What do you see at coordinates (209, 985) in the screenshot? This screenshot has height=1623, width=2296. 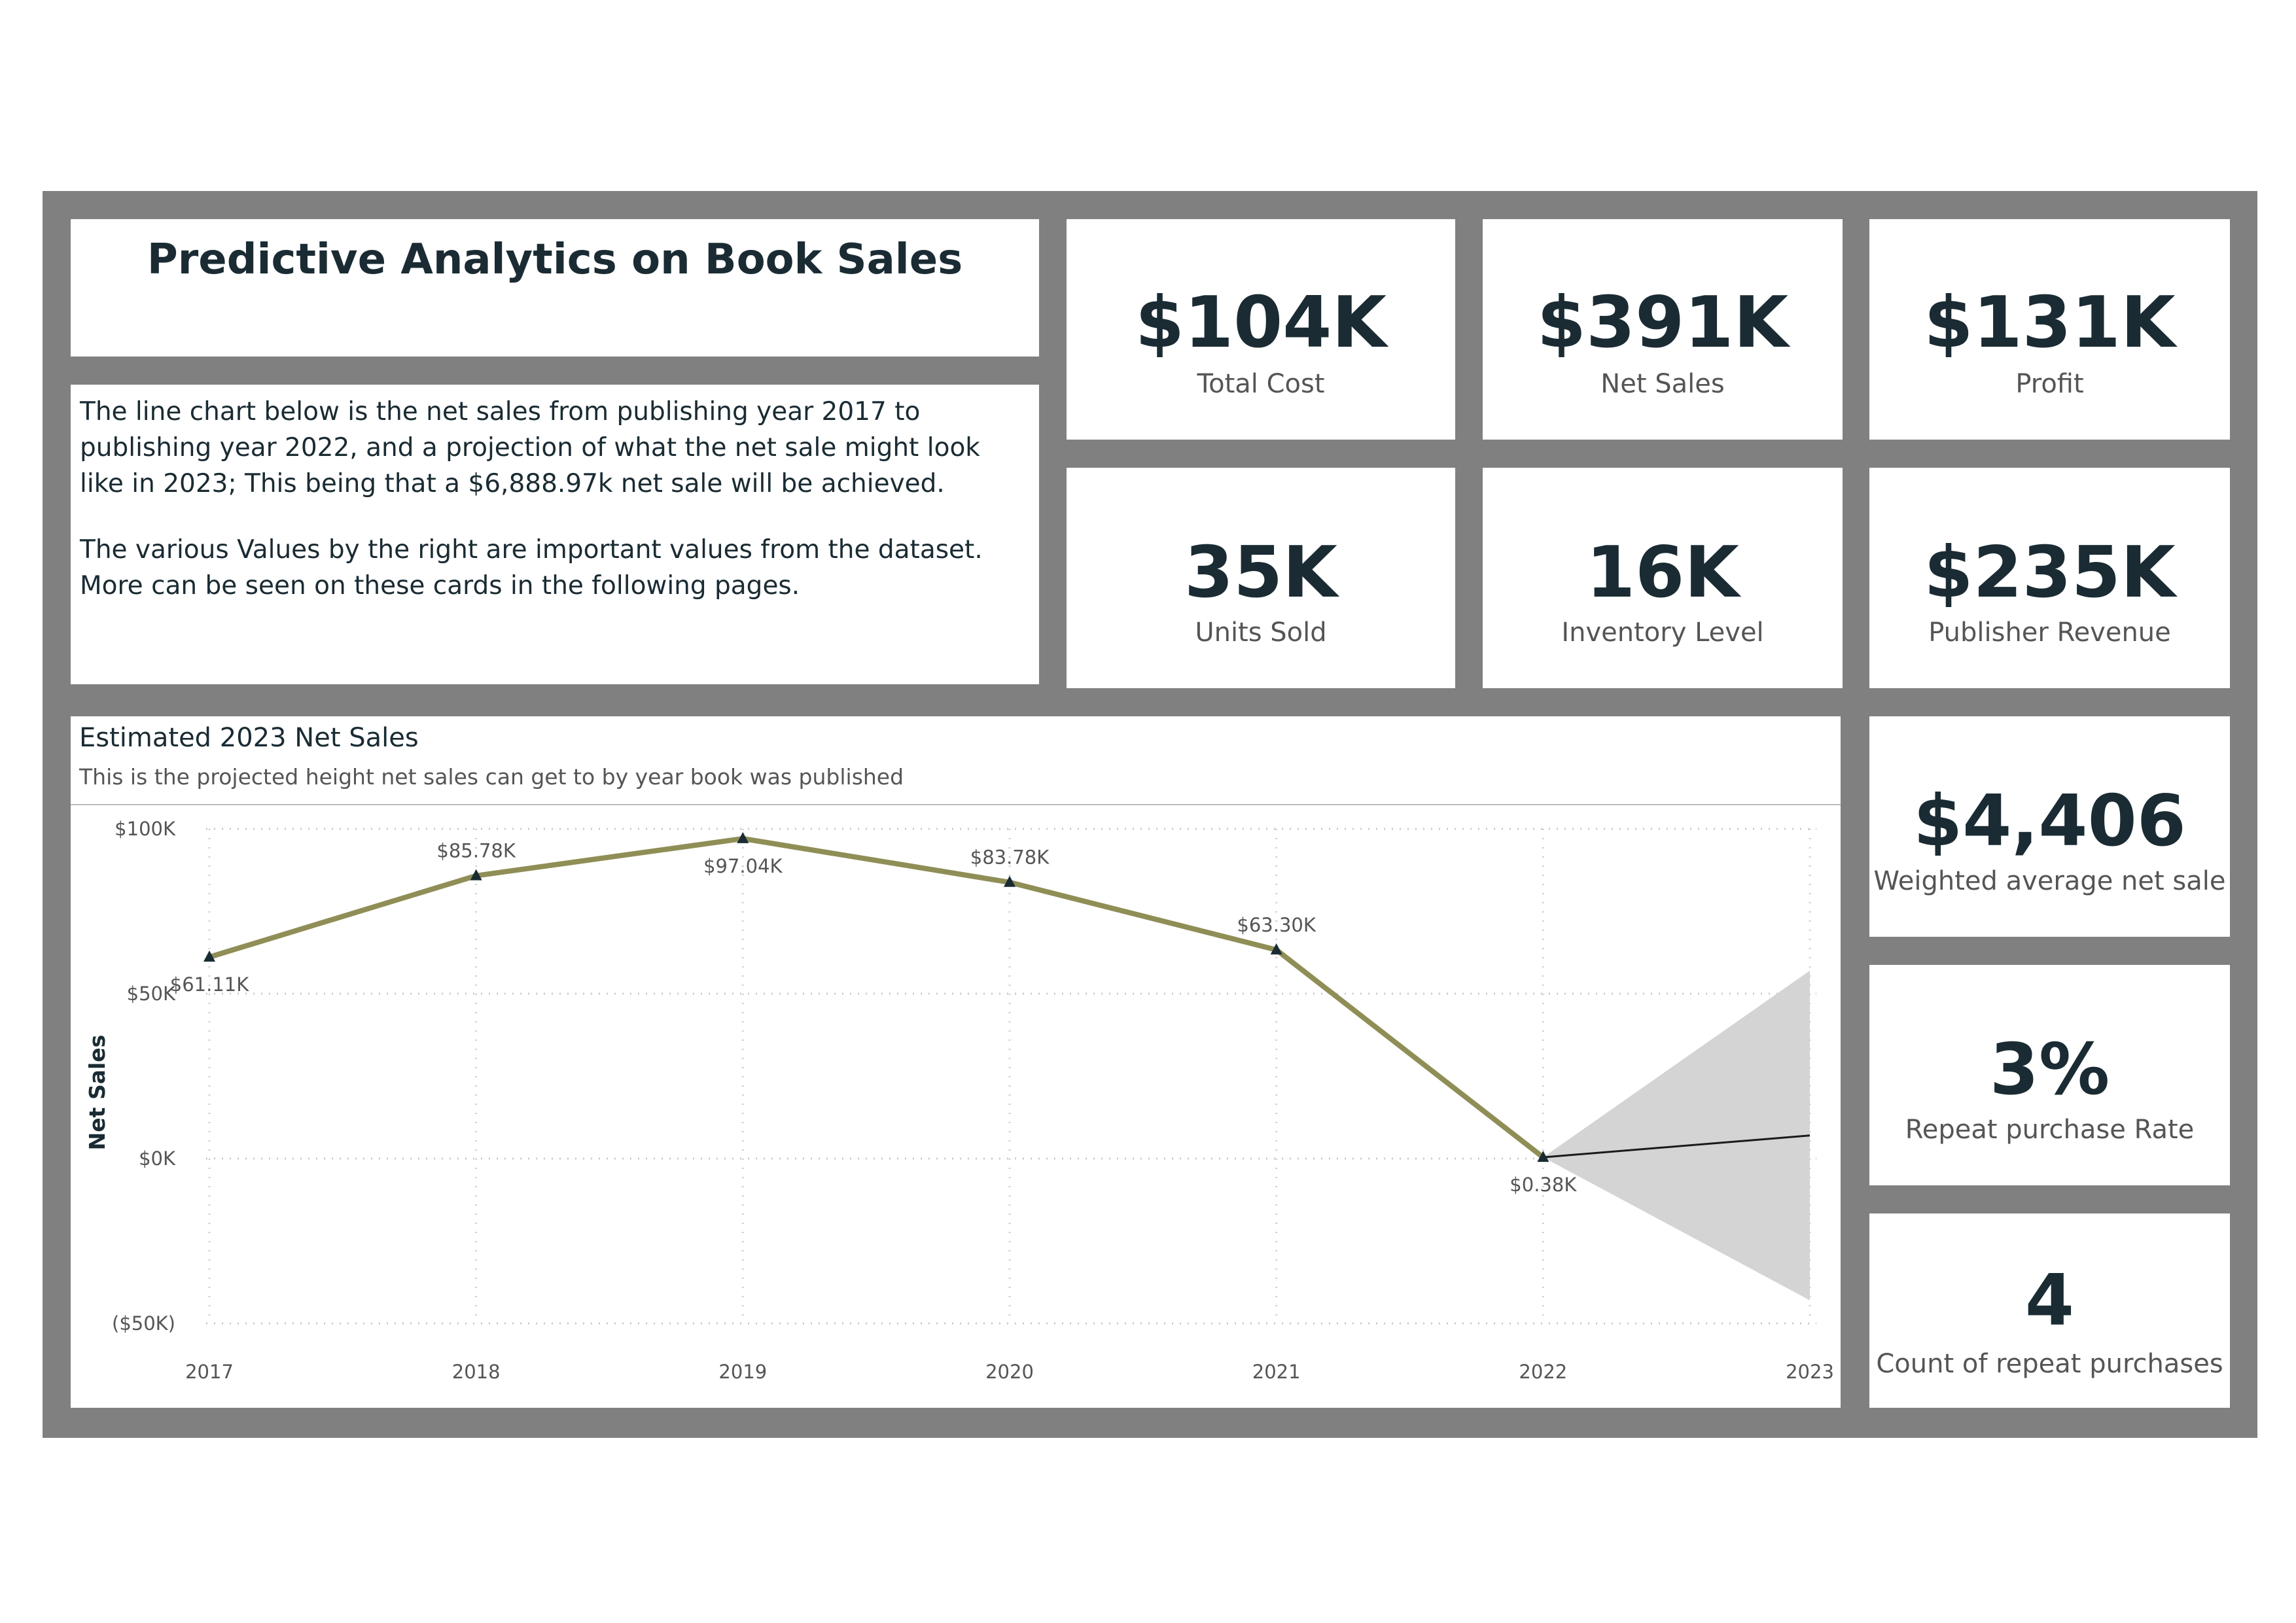 I see `data-label: $61.11K` at bounding box center [209, 985].